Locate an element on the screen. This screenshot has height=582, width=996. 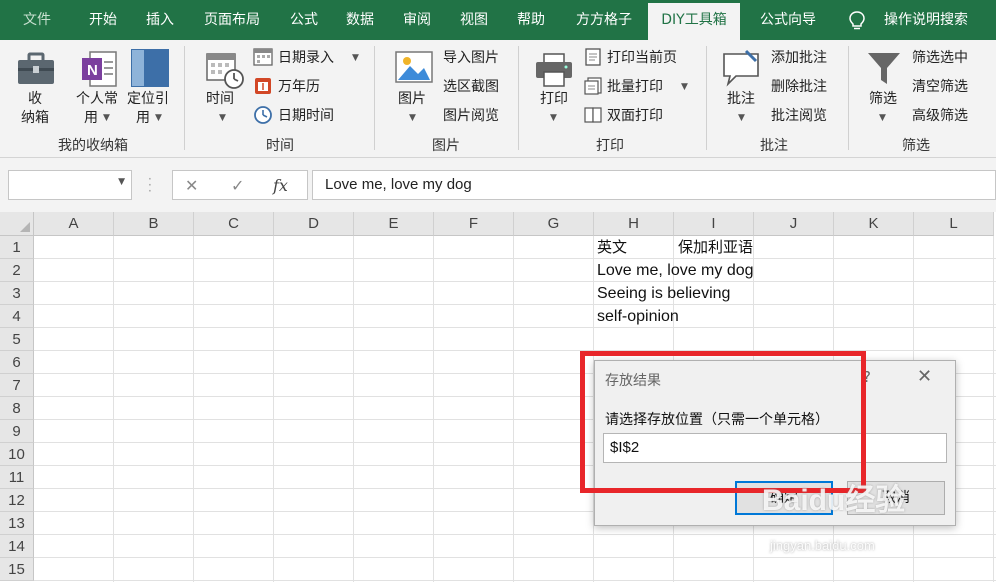
tab-review: 审阅 is located at coordinates (417, 20).